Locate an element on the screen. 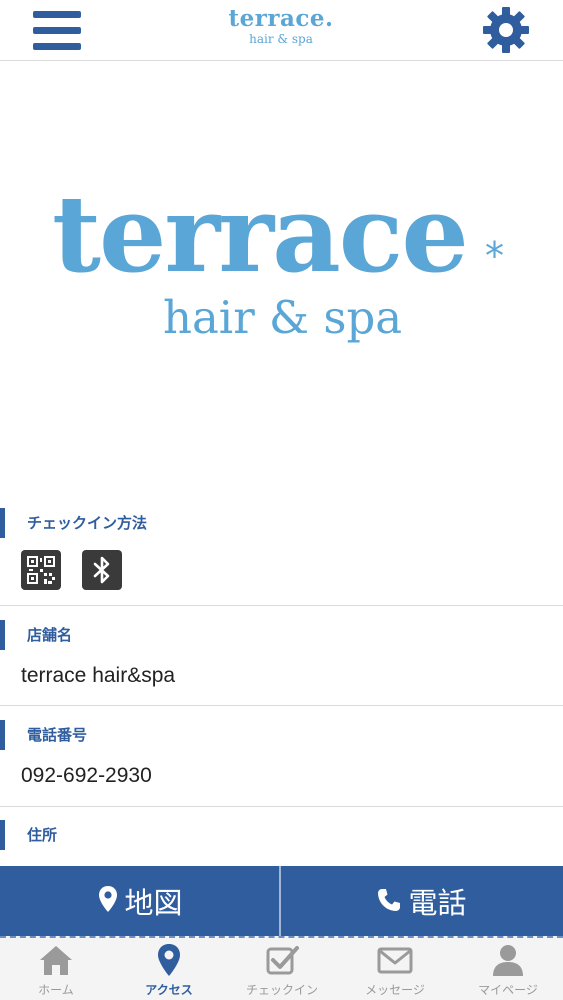  checkbox-icon is located at coordinates (282, 960).